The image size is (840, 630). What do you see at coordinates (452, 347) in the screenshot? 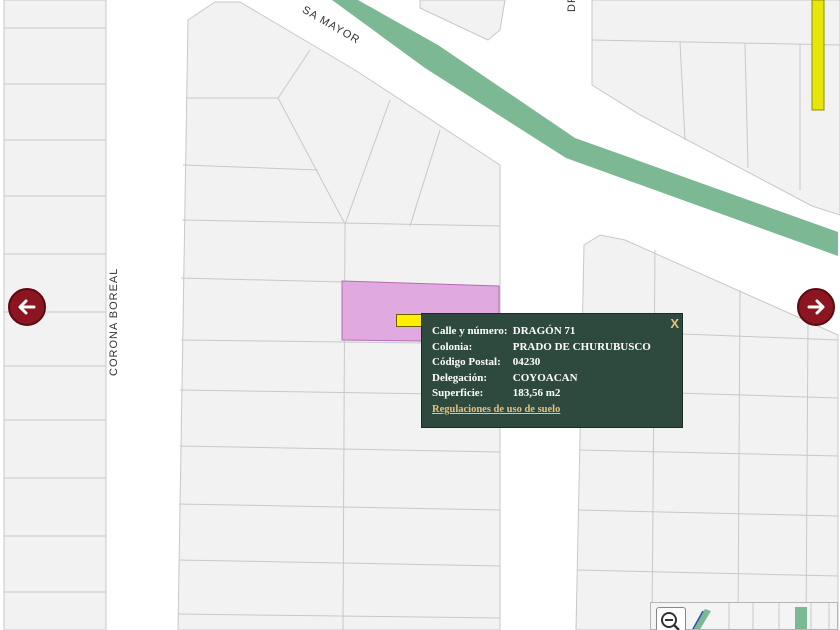
I see `colonia-label: Colonia:` at bounding box center [452, 347].